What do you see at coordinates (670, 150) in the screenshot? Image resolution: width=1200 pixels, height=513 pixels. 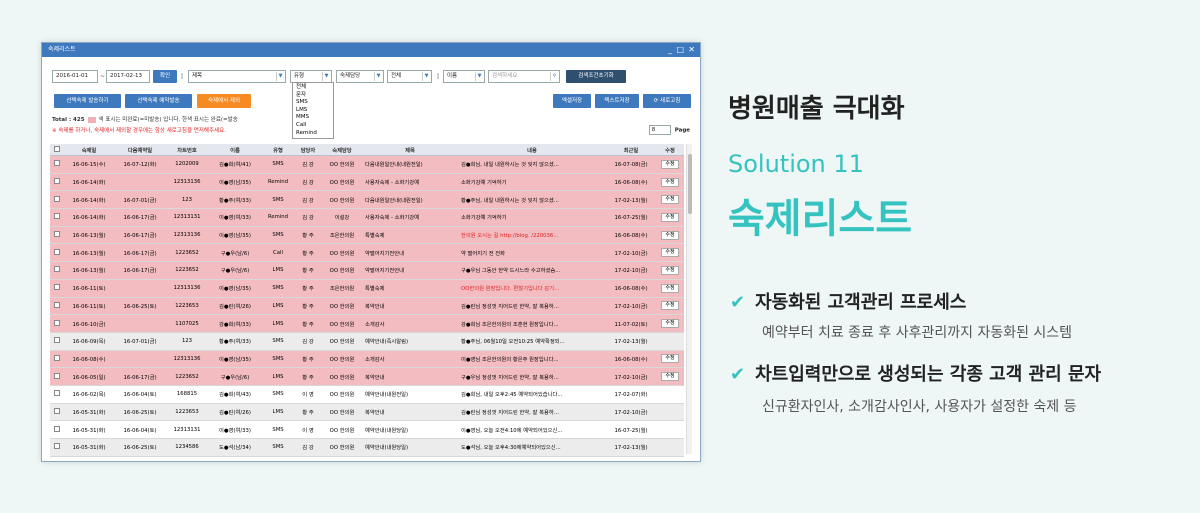 I see `col-header: 수정` at bounding box center [670, 150].